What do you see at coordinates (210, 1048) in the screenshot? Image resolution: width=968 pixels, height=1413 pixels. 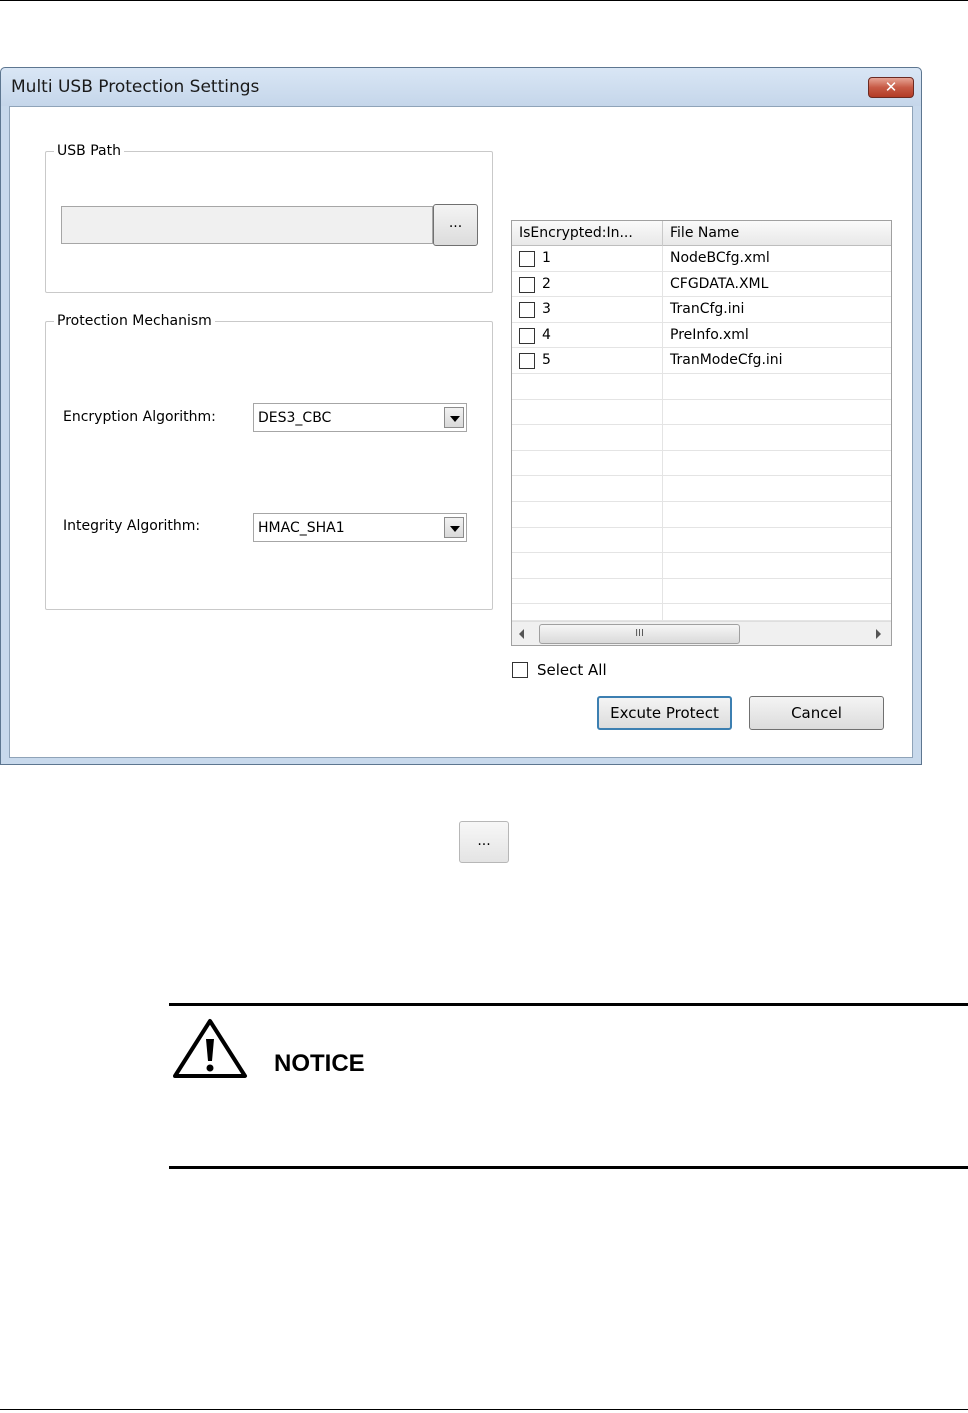 I see `warning-icon` at bounding box center [210, 1048].